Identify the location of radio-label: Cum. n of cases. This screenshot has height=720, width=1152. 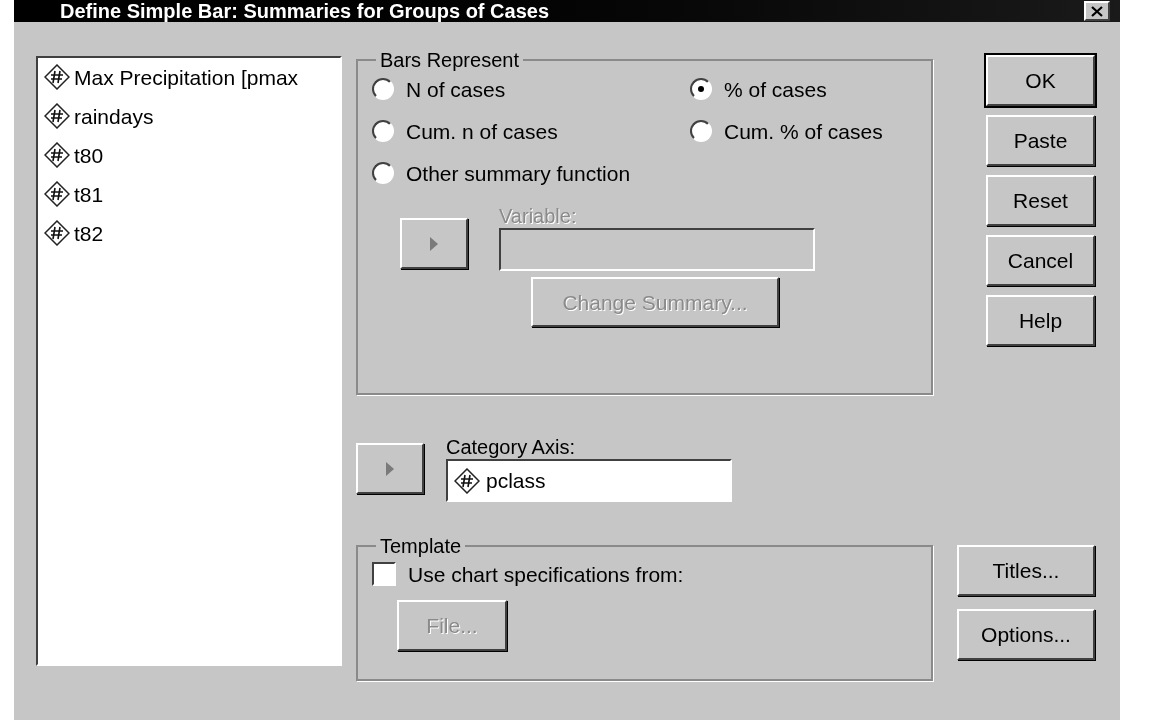
(482, 131).